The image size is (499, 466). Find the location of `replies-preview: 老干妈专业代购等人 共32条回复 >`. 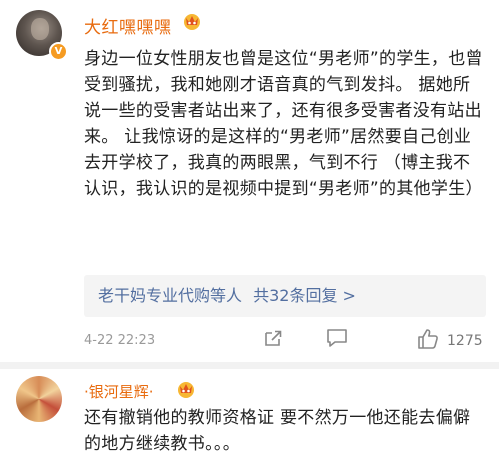

replies-preview: 老干妈专业代购等人 共32条回复 > is located at coordinates (285, 296).